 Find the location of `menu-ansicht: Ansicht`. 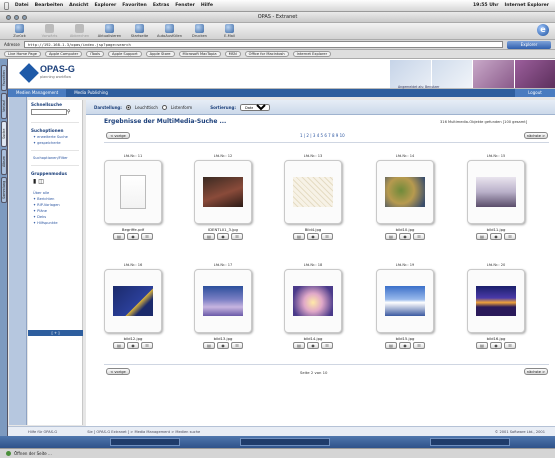

menu-ansicht: Ansicht is located at coordinates (78, 5).